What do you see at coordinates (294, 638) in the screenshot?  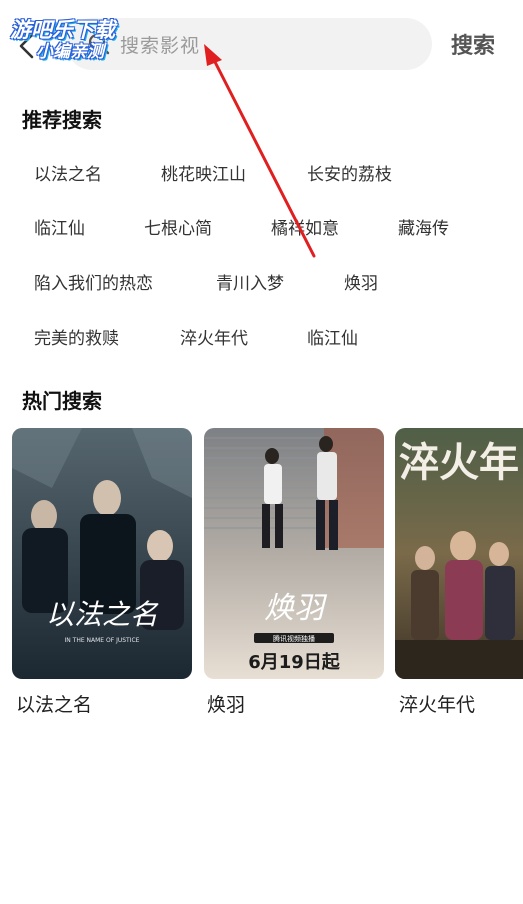 I see `poster-badge: 腾讯视频独播` at bounding box center [294, 638].